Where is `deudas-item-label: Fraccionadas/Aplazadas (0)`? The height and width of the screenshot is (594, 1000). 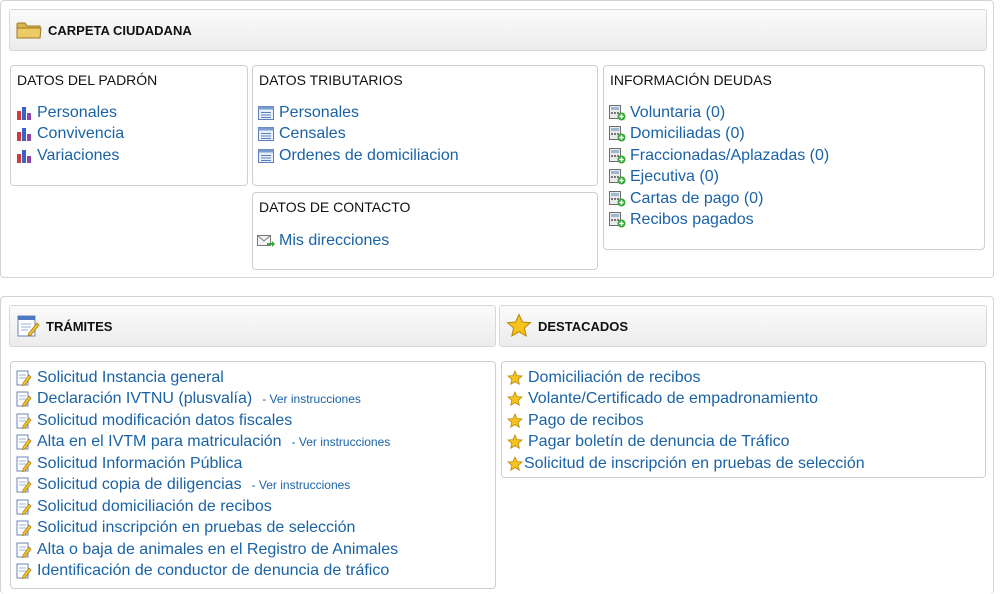 deudas-item-label: Fraccionadas/Aplazadas (0) is located at coordinates (729, 156).